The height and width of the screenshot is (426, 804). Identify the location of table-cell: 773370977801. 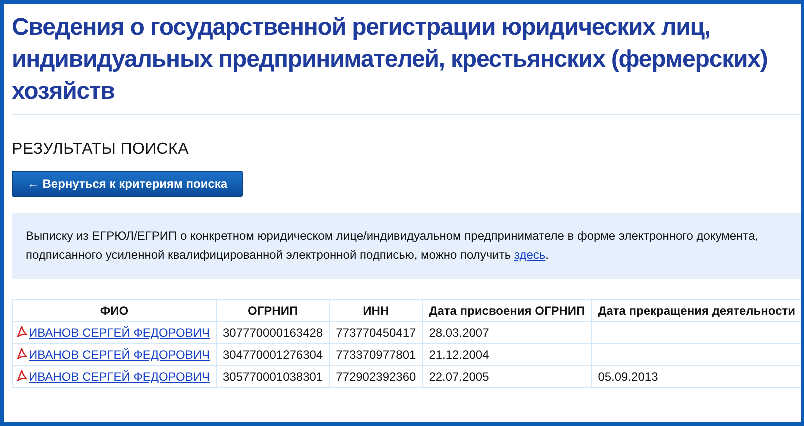
(376, 355).